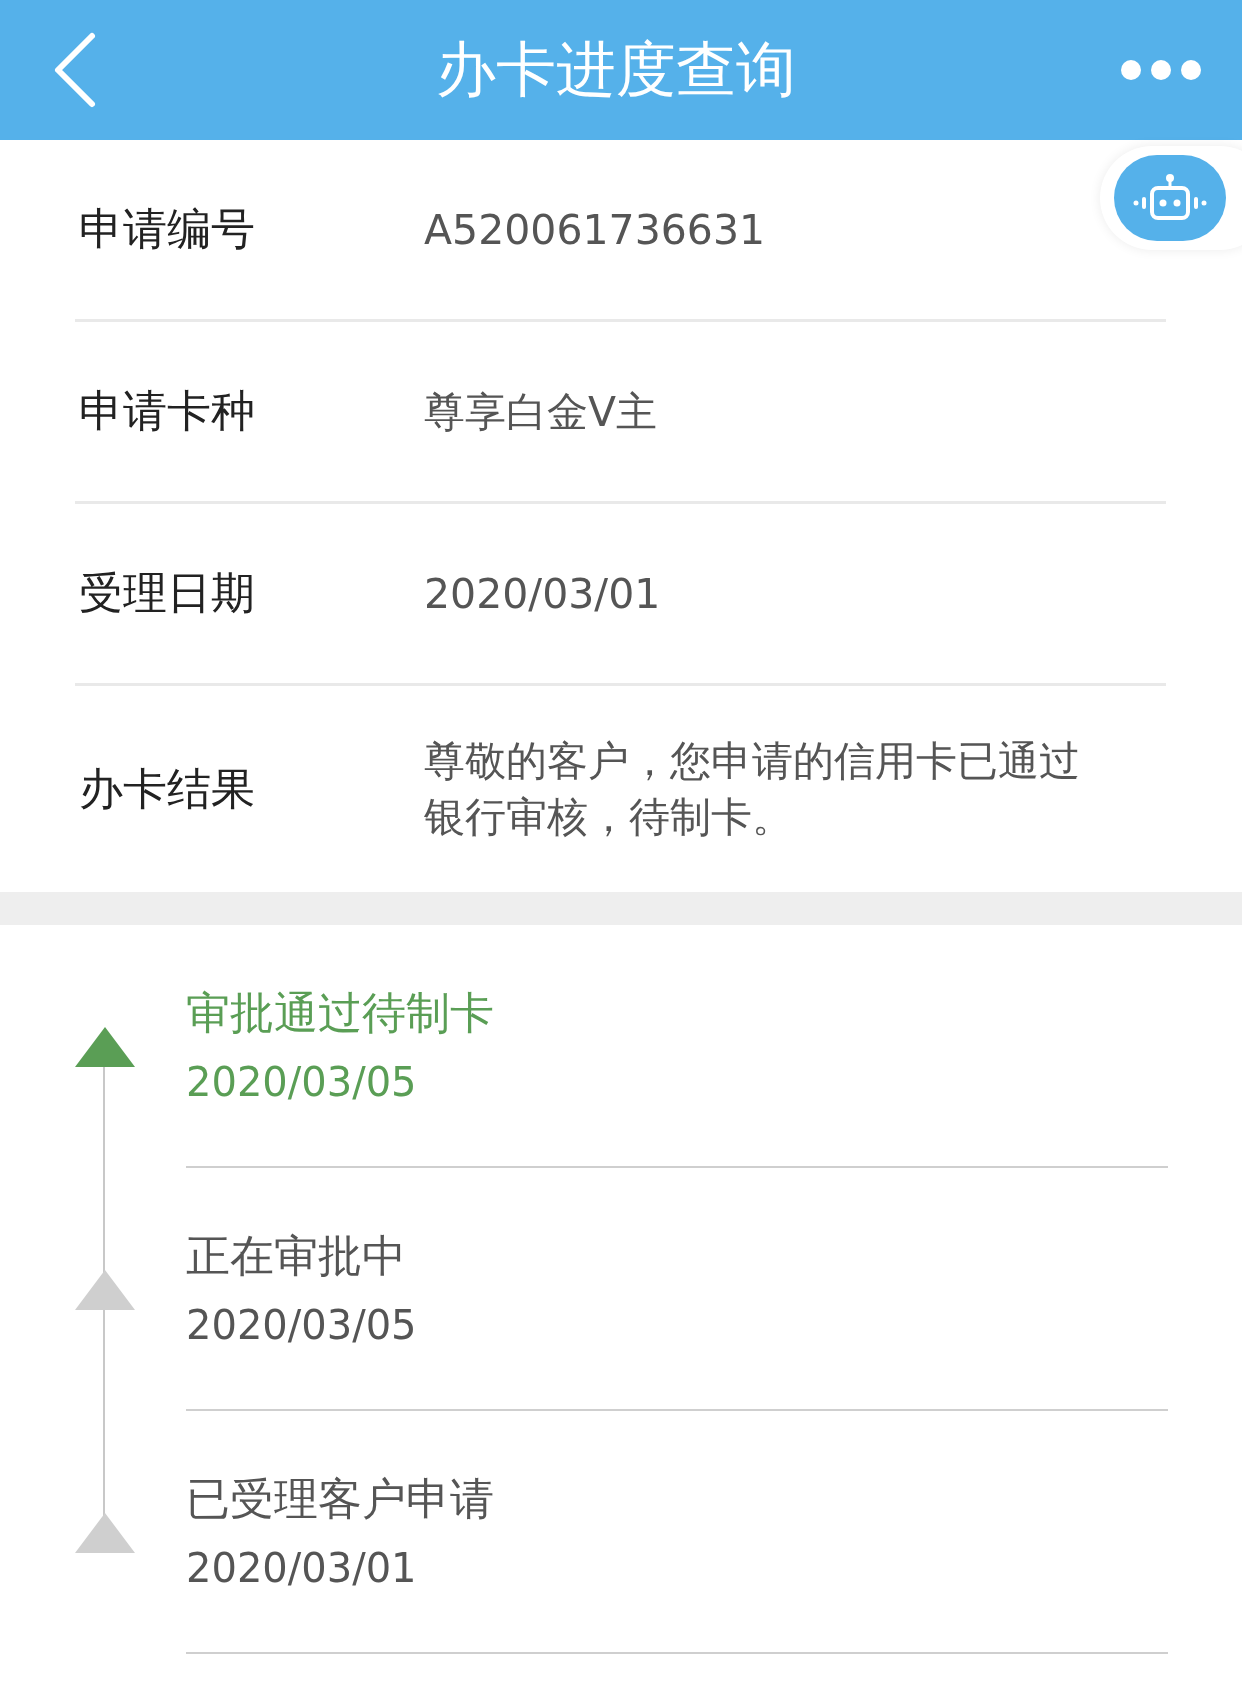 The width and height of the screenshot is (1242, 1682). What do you see at coordinates (340, 1013) in the screenshot?
I see `status-text: 审批通过待制卡` at bounding box center [340, 1013].